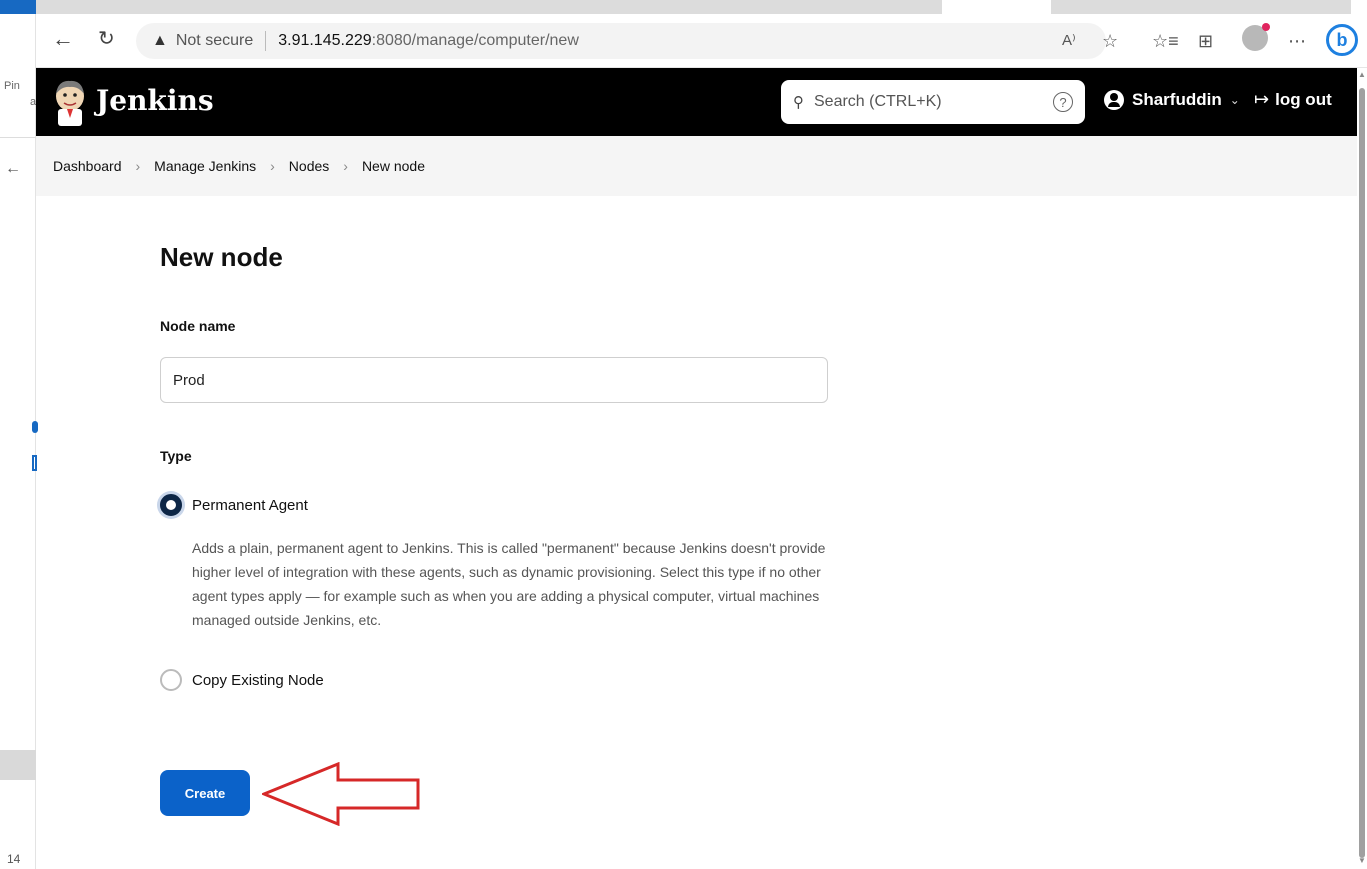 This screenshot has width=1367, height=869. I want to click on back-arrow-icon: ←, so click(63, 39).